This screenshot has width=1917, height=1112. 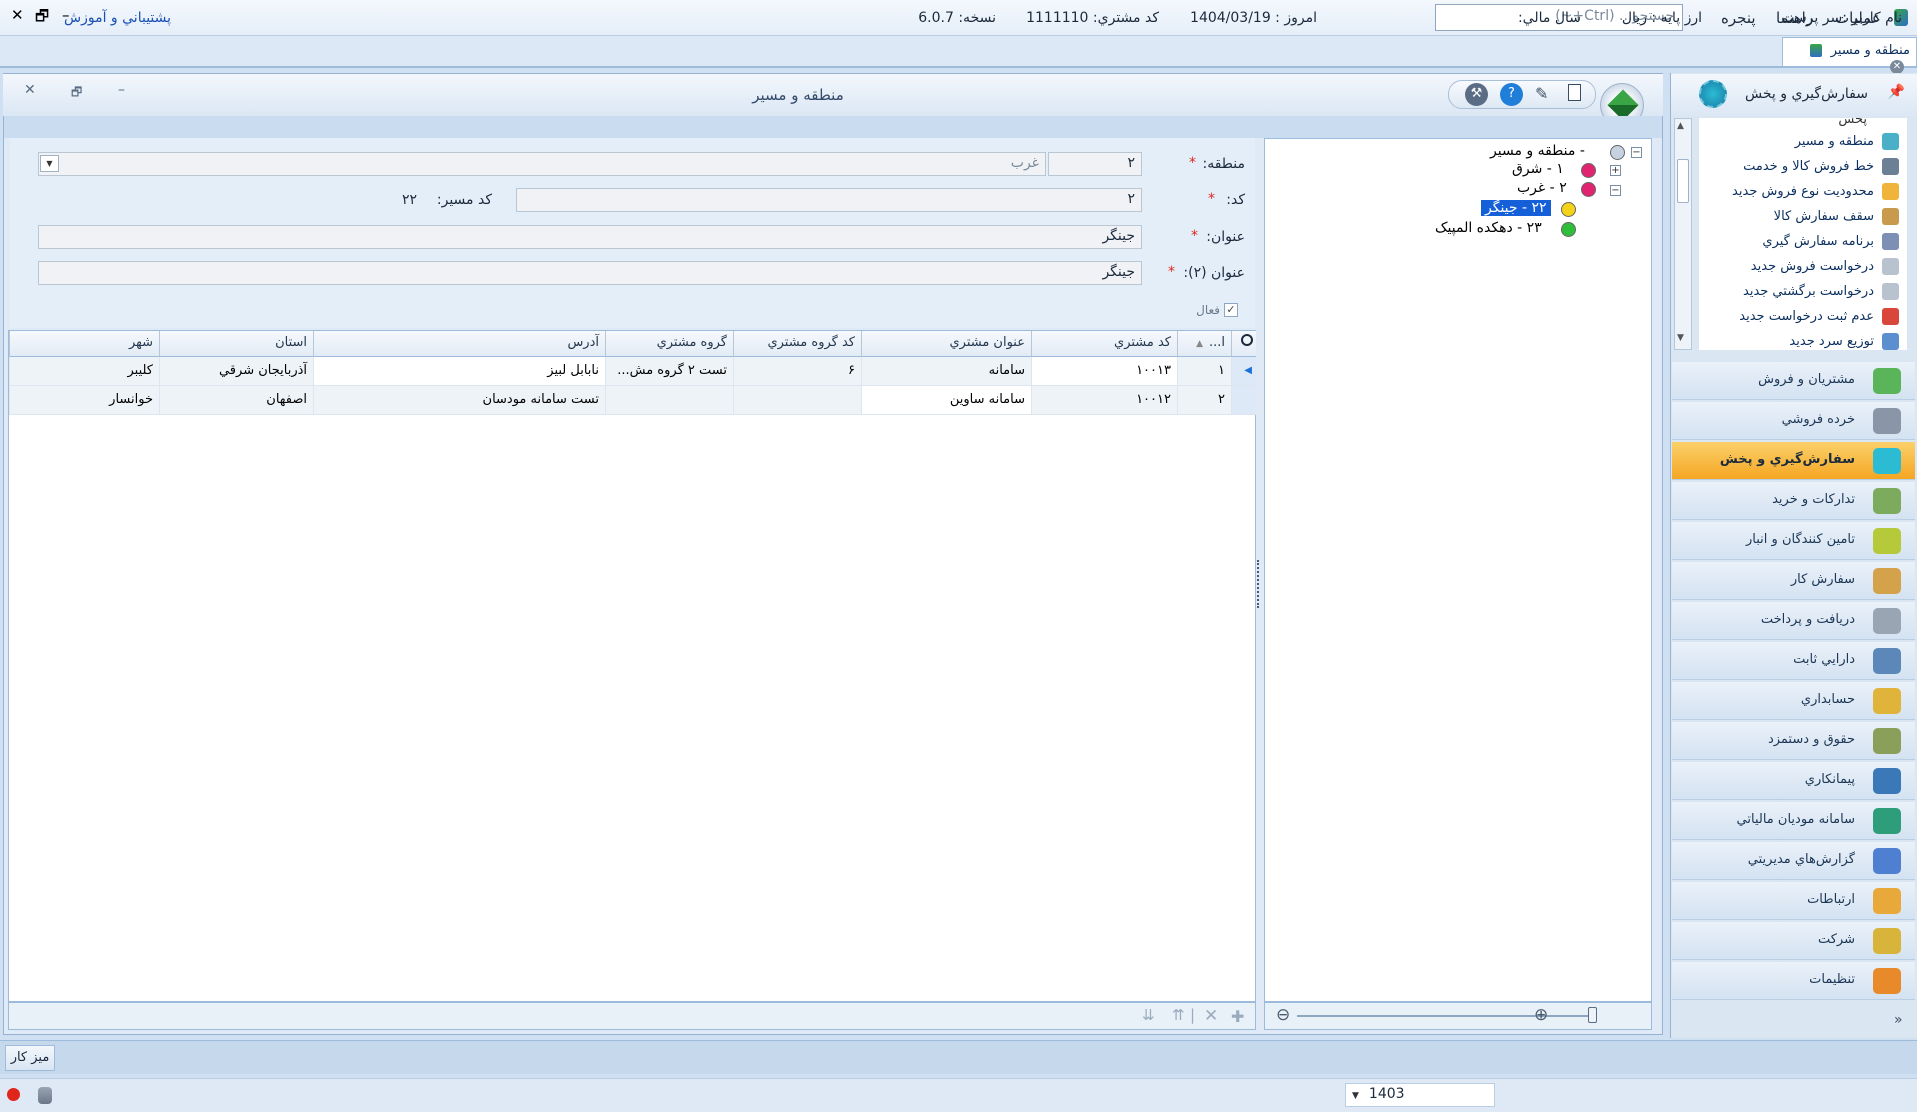 What do you see at coordinates (1574, 92) in the screenshot?
I see `new-document-icon` at bounding box center [1574, 92].